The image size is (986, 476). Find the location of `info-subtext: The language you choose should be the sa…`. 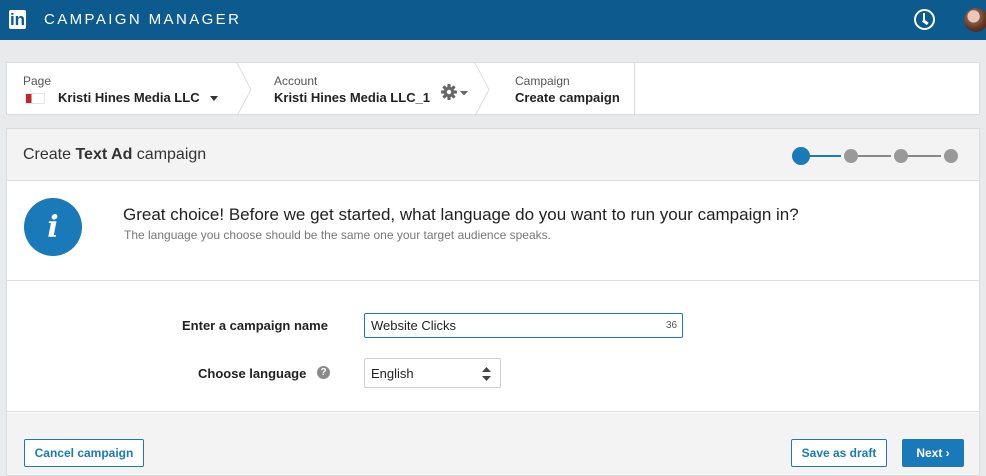

info-subtext: The language you choose should be the sa… is located at coordinates (337, 235).